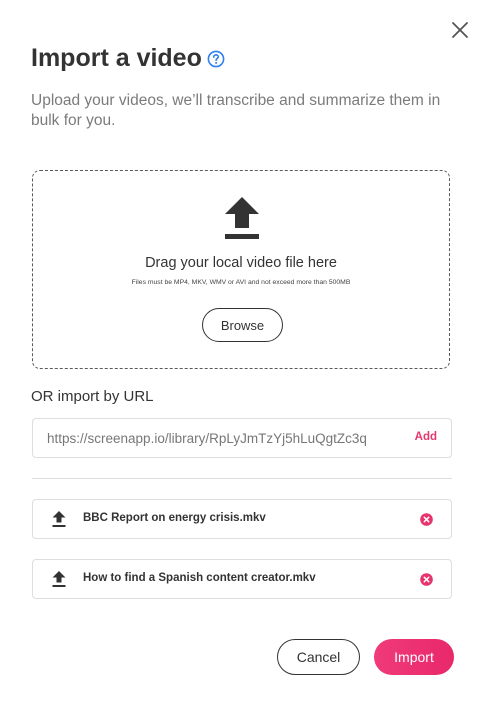  I want to click on divider, so click(242, 478).